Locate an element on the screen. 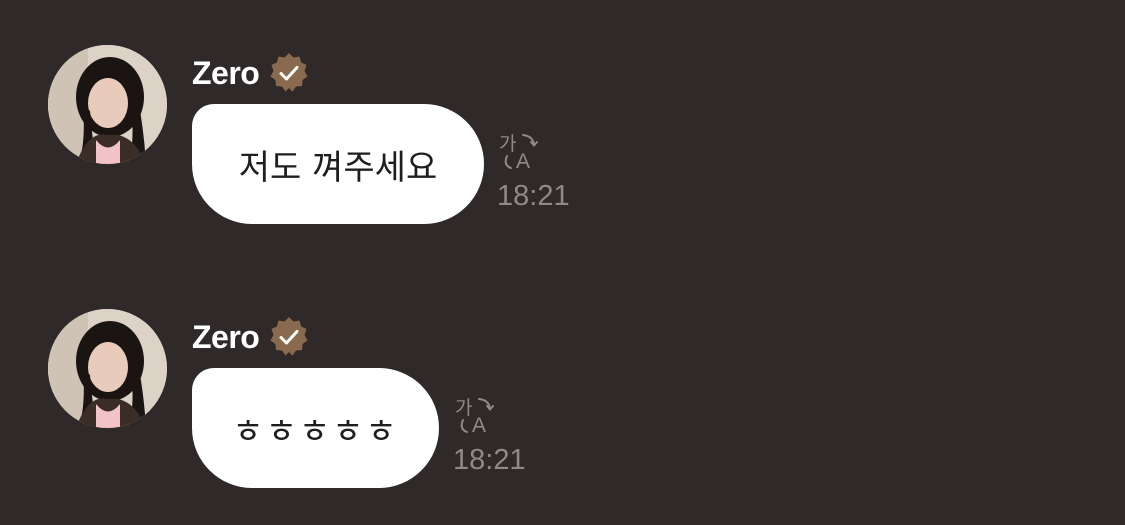 The height and width of the screenshot is (525, 1125). message-bubble: ㅎㅎㅎㅎㅎ is located at coordinates (315, 428).